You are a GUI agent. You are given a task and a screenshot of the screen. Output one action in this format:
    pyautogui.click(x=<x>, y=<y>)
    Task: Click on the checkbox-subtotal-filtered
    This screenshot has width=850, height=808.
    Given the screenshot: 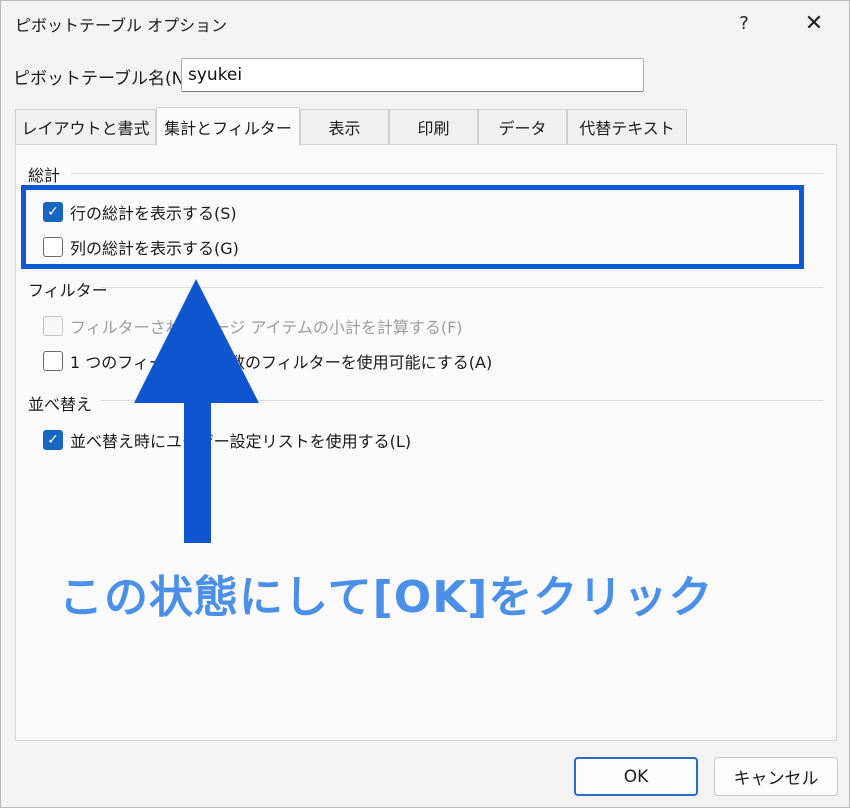 What is the action you would take?
    pyautogui.click(x=53, y=326)
    